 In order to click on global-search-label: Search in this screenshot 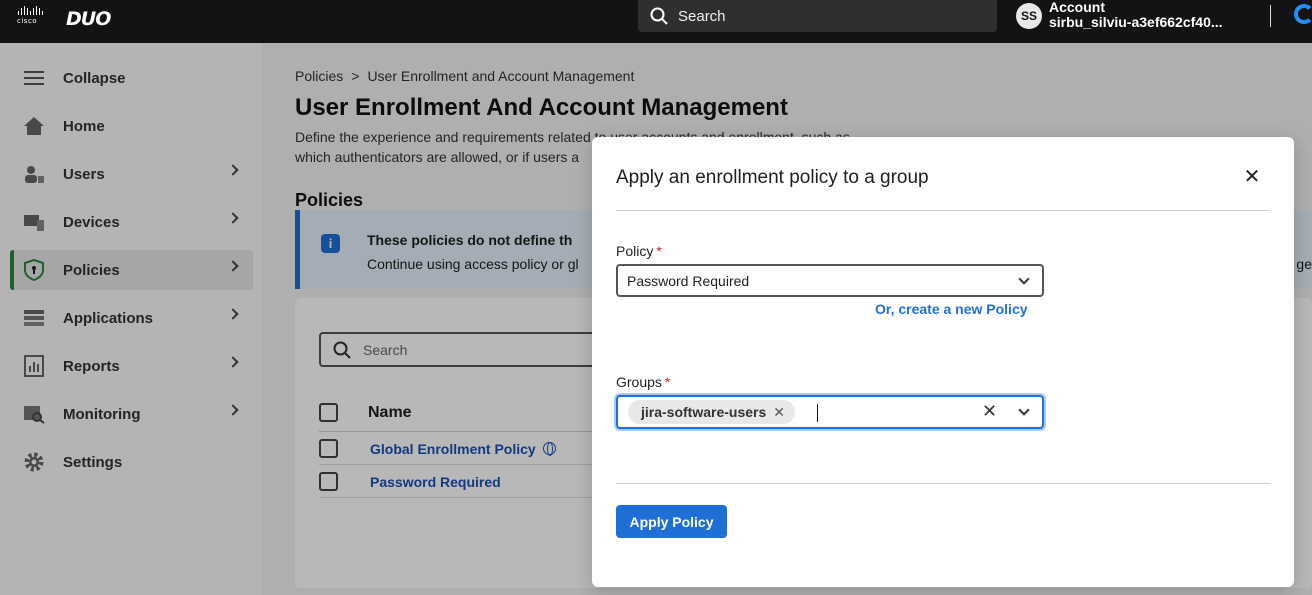, I will do `click(702, 16)`.